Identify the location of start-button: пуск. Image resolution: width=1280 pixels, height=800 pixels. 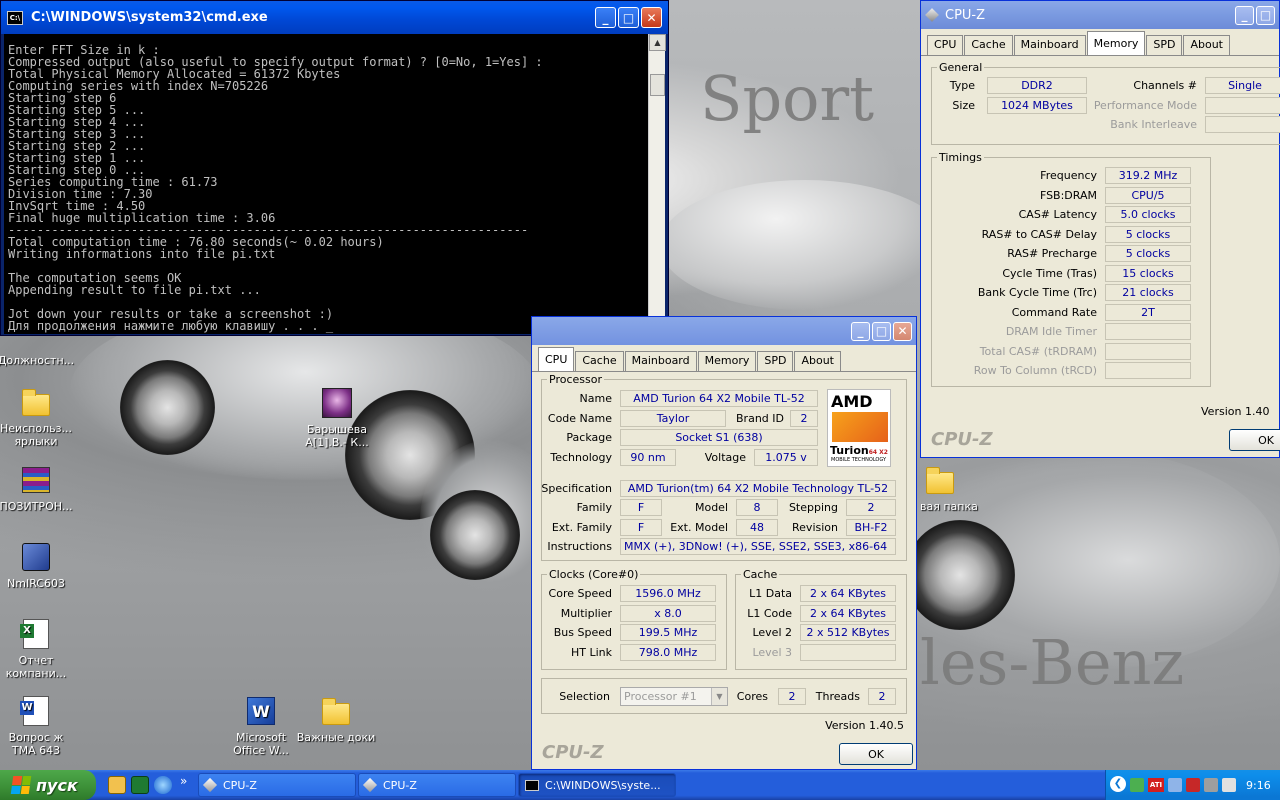
(48, 785).